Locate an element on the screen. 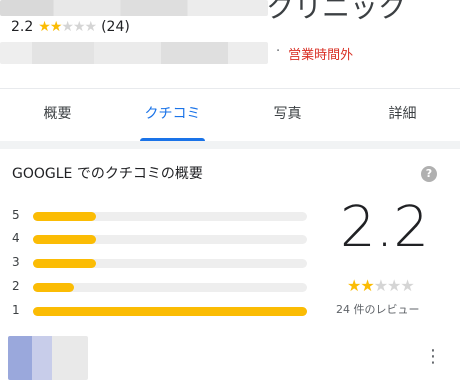 This screenshot has height=380, width=460. rating-bar-5: 5 is located at coordinates (160, 215).